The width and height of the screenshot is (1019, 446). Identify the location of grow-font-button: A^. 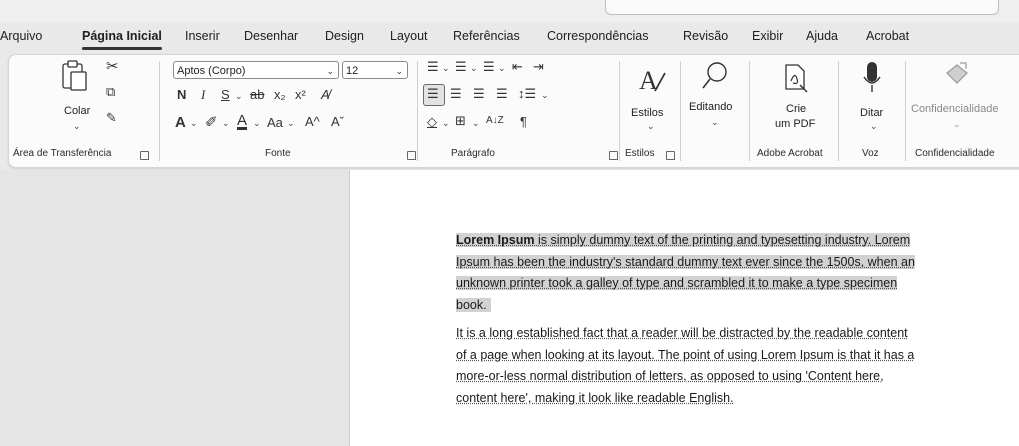
(312, 121).